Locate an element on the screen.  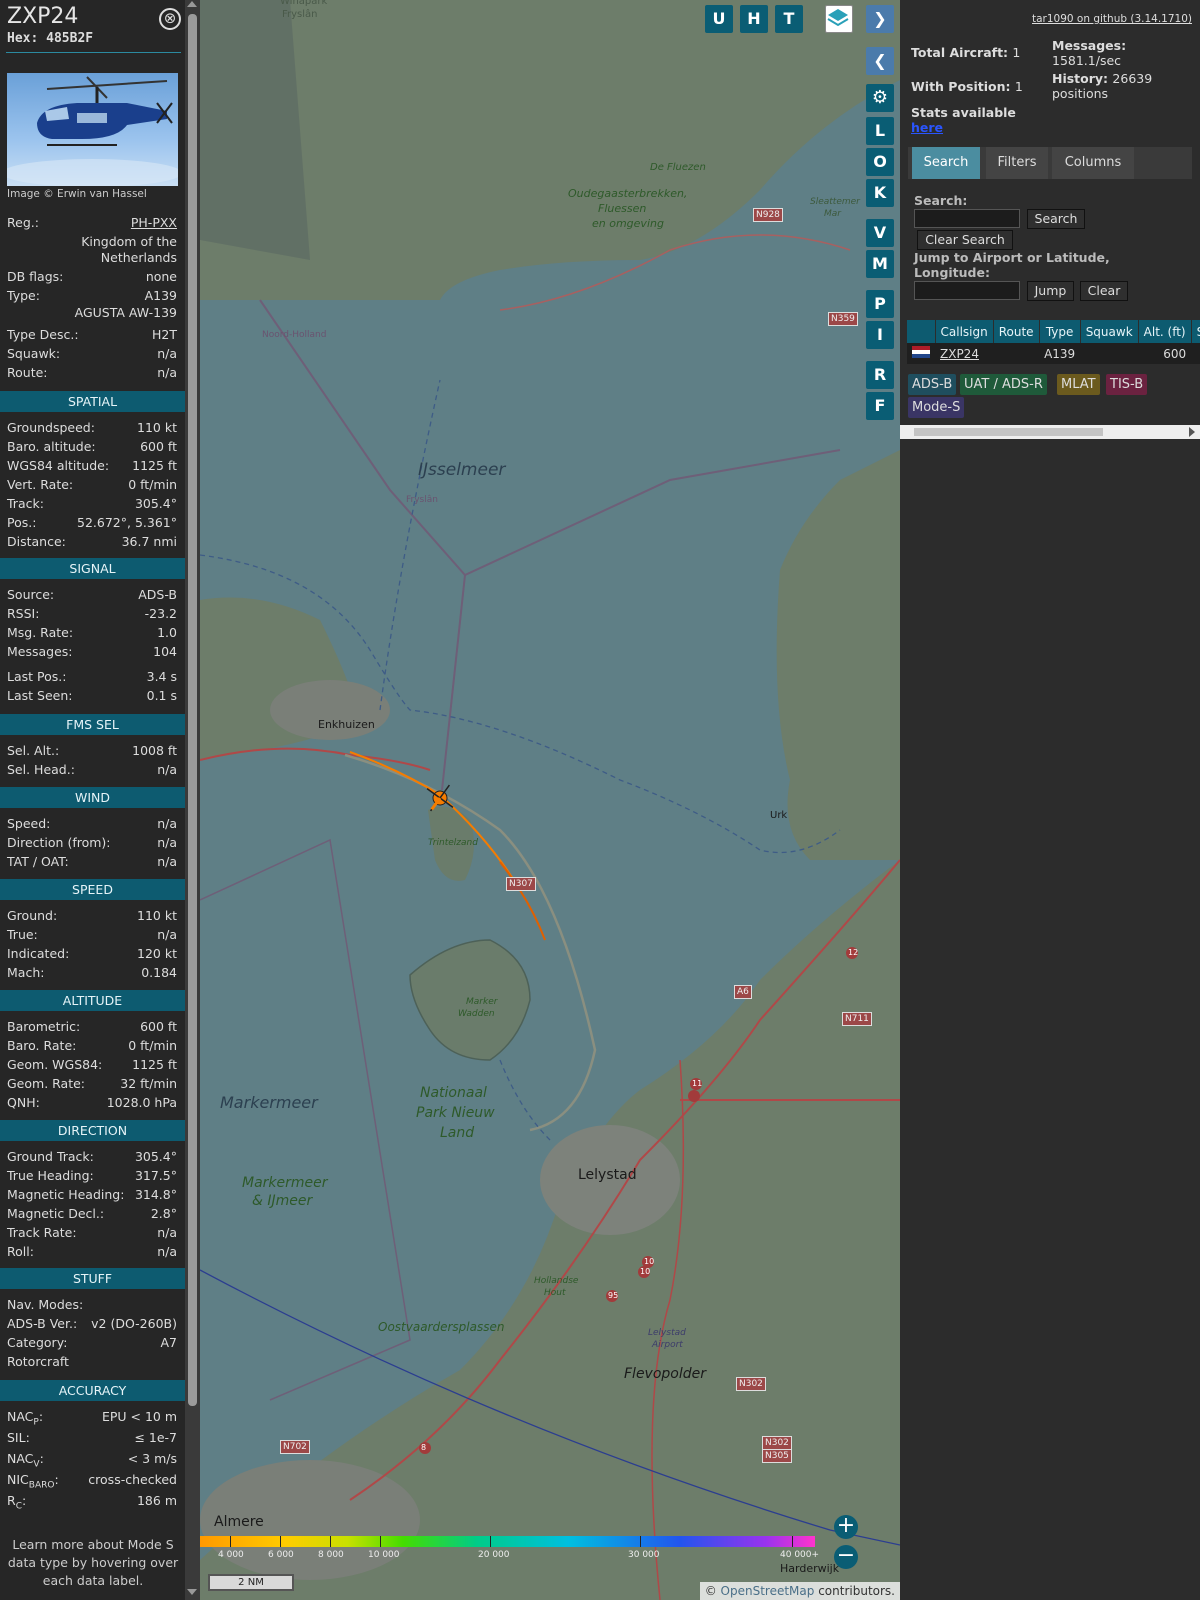
zoom-out-button: − is located at coordinates (846, 1557).